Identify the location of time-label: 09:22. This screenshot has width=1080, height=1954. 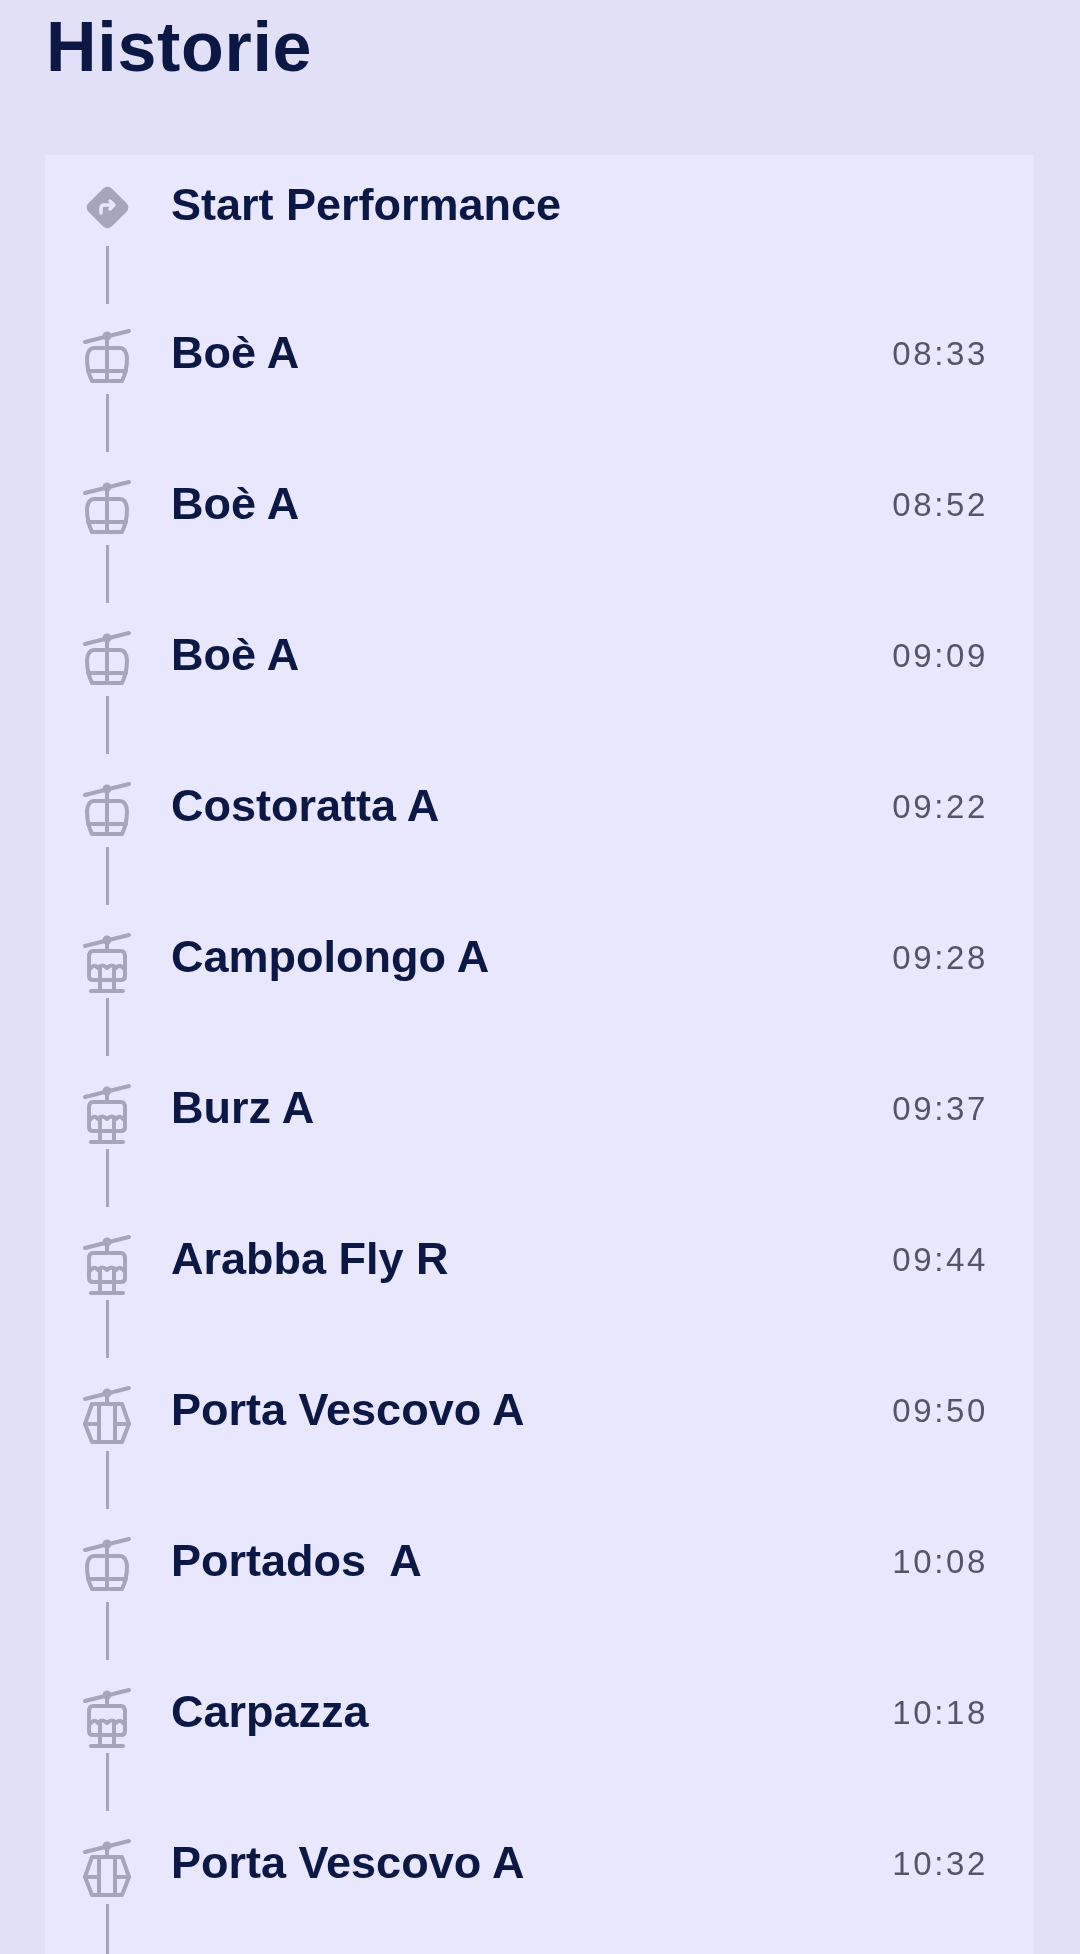
(940, 806).